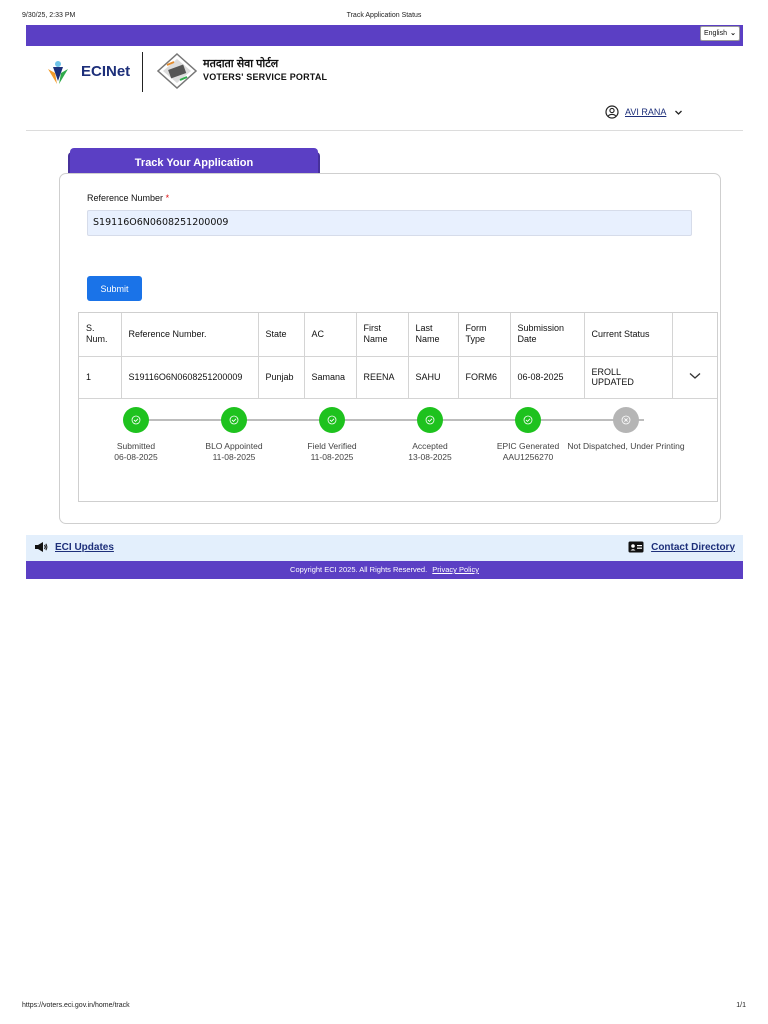 This screenshot has width=768, height=1024. Describe the element at coordinates (177, 71) in the screenshot. I see `voters-portal-logo-icon` at that location.